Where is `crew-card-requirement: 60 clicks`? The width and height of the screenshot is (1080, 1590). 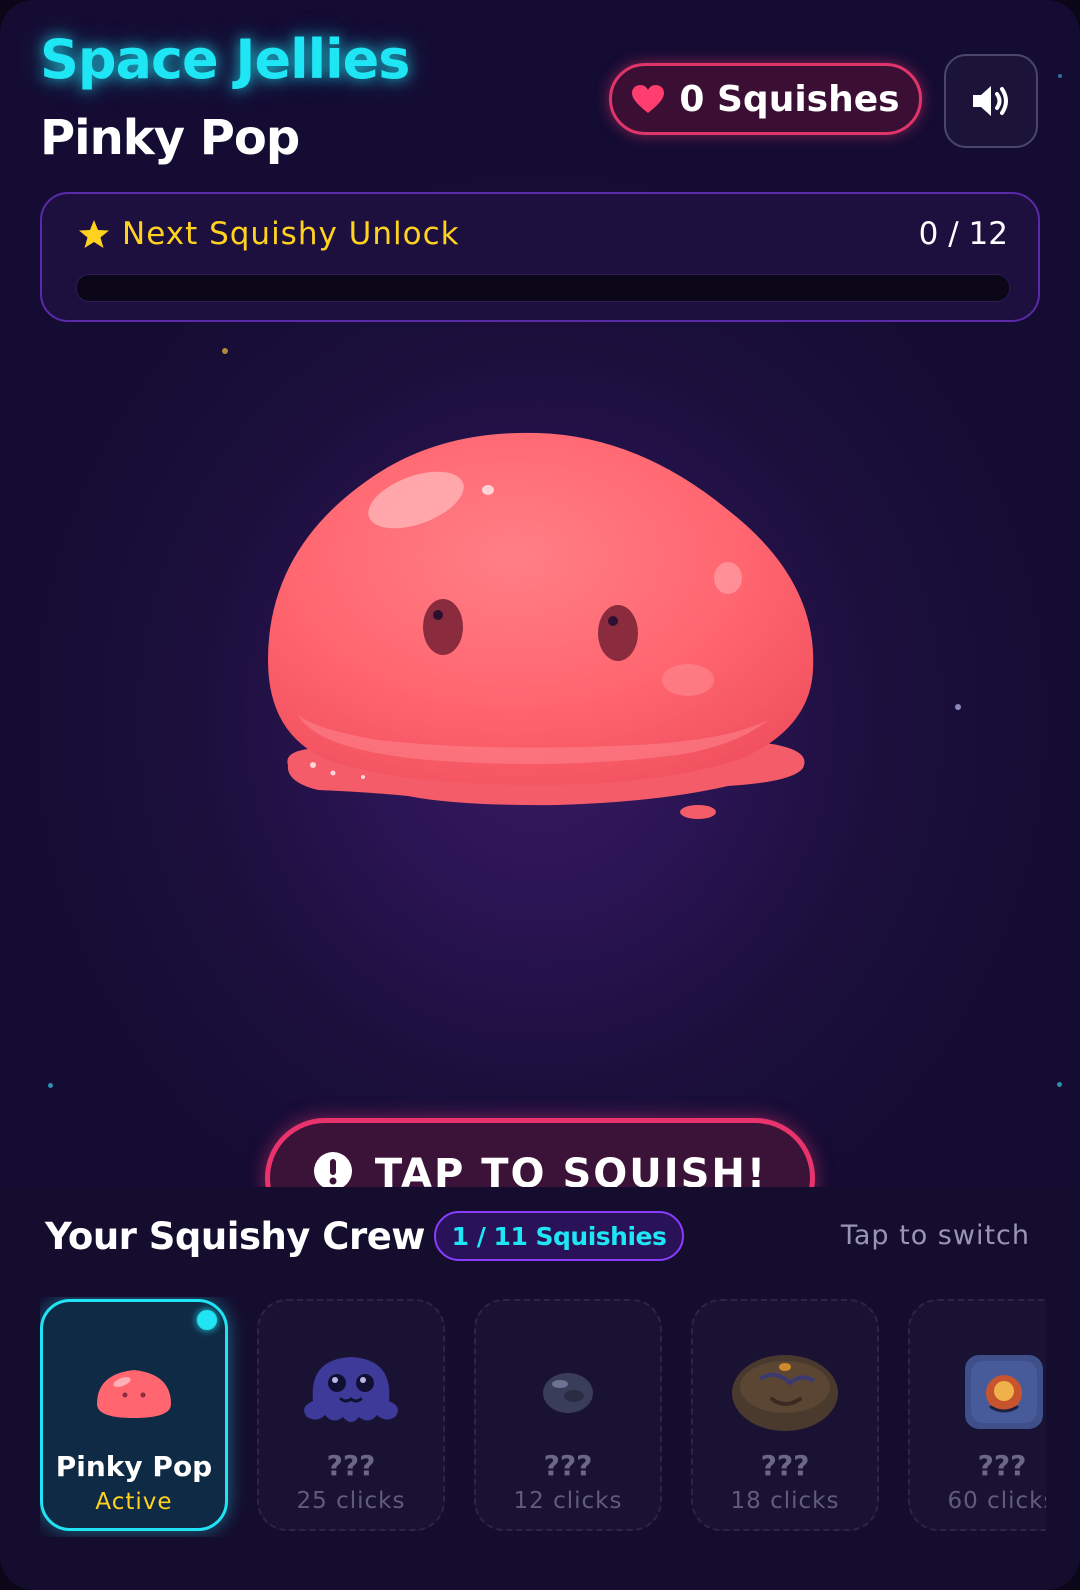
crew-card-requirement: 60 clicks is located at coordinates (996, 1501).